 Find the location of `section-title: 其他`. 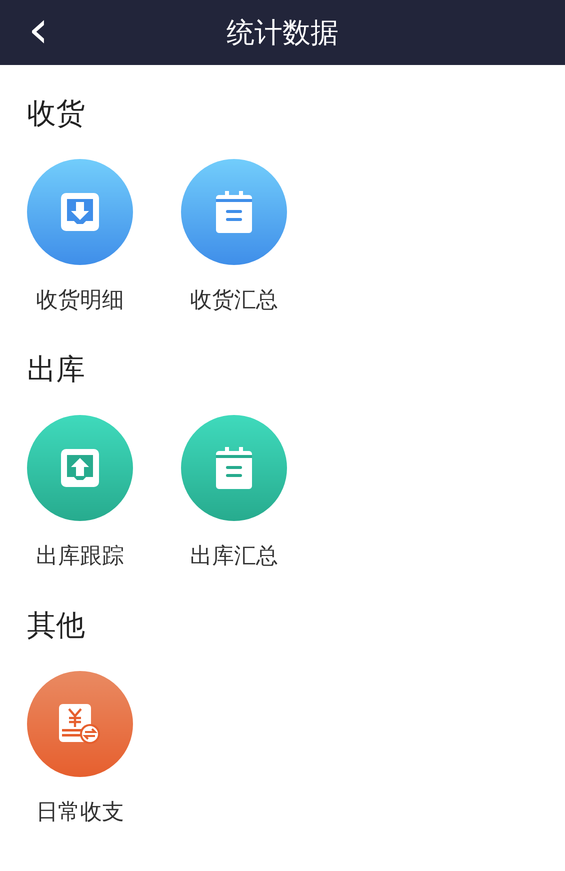

section-title: 其他 is located at coordinates (56, 625).